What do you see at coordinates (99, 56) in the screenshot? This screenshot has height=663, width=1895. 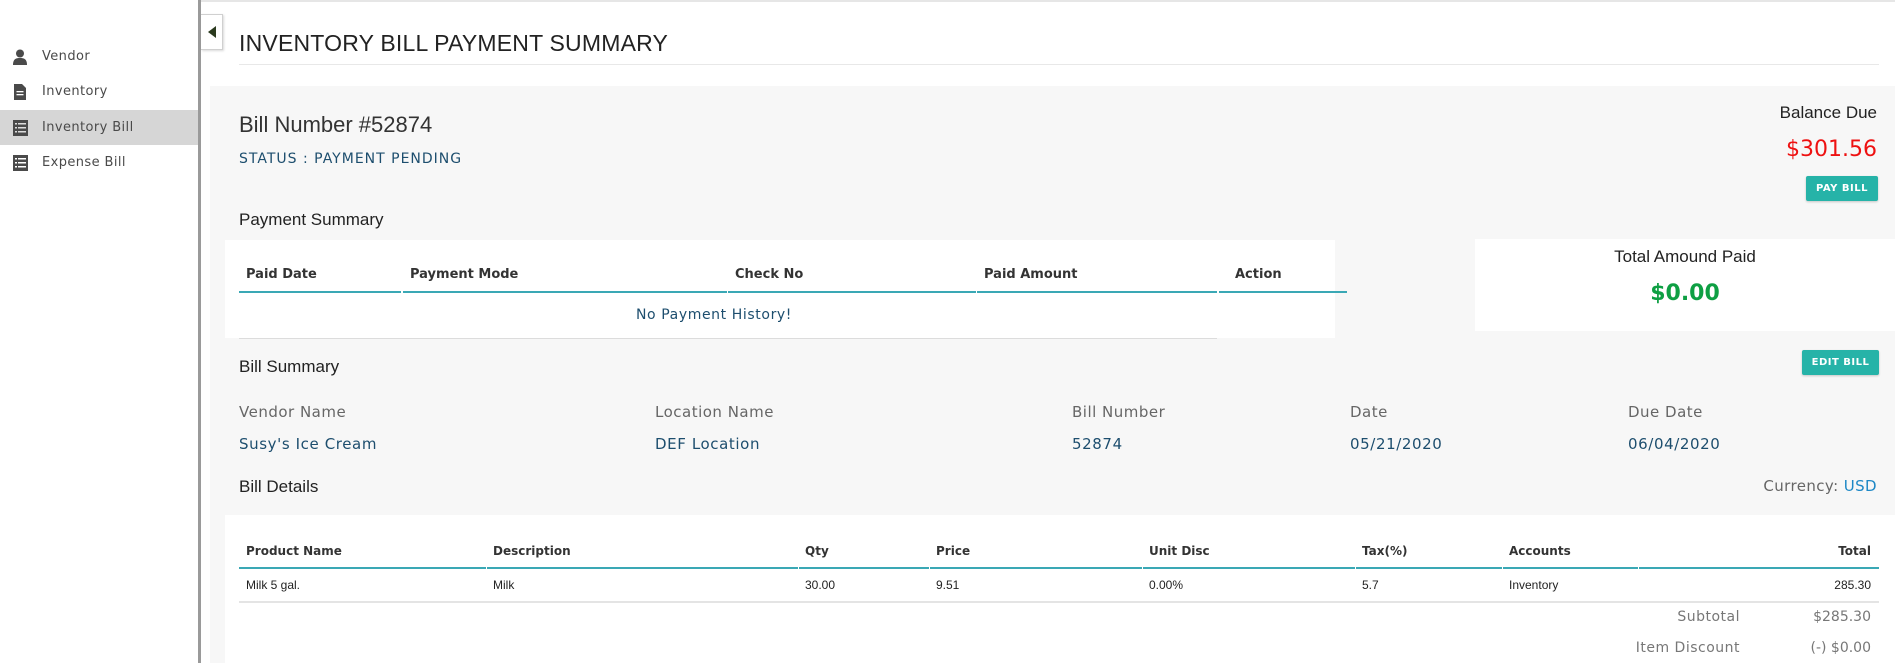 I see `sidebar-item-vendor: Vendor` at bounding box center [99, 56].